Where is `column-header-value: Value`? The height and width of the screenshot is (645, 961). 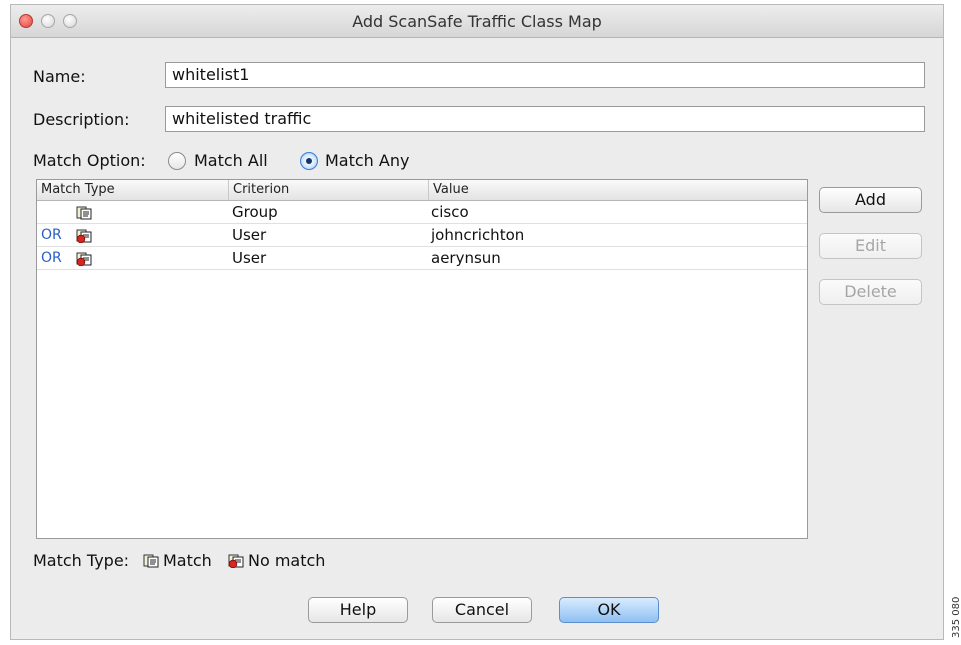 column-header-value: Value is located at coordinates (617, 190).